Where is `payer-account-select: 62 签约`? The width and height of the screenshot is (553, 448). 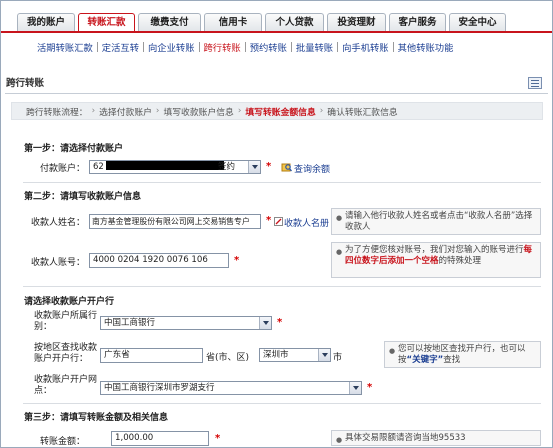 payer-account-select: 62 签约 is located at coordinates (175, 167).